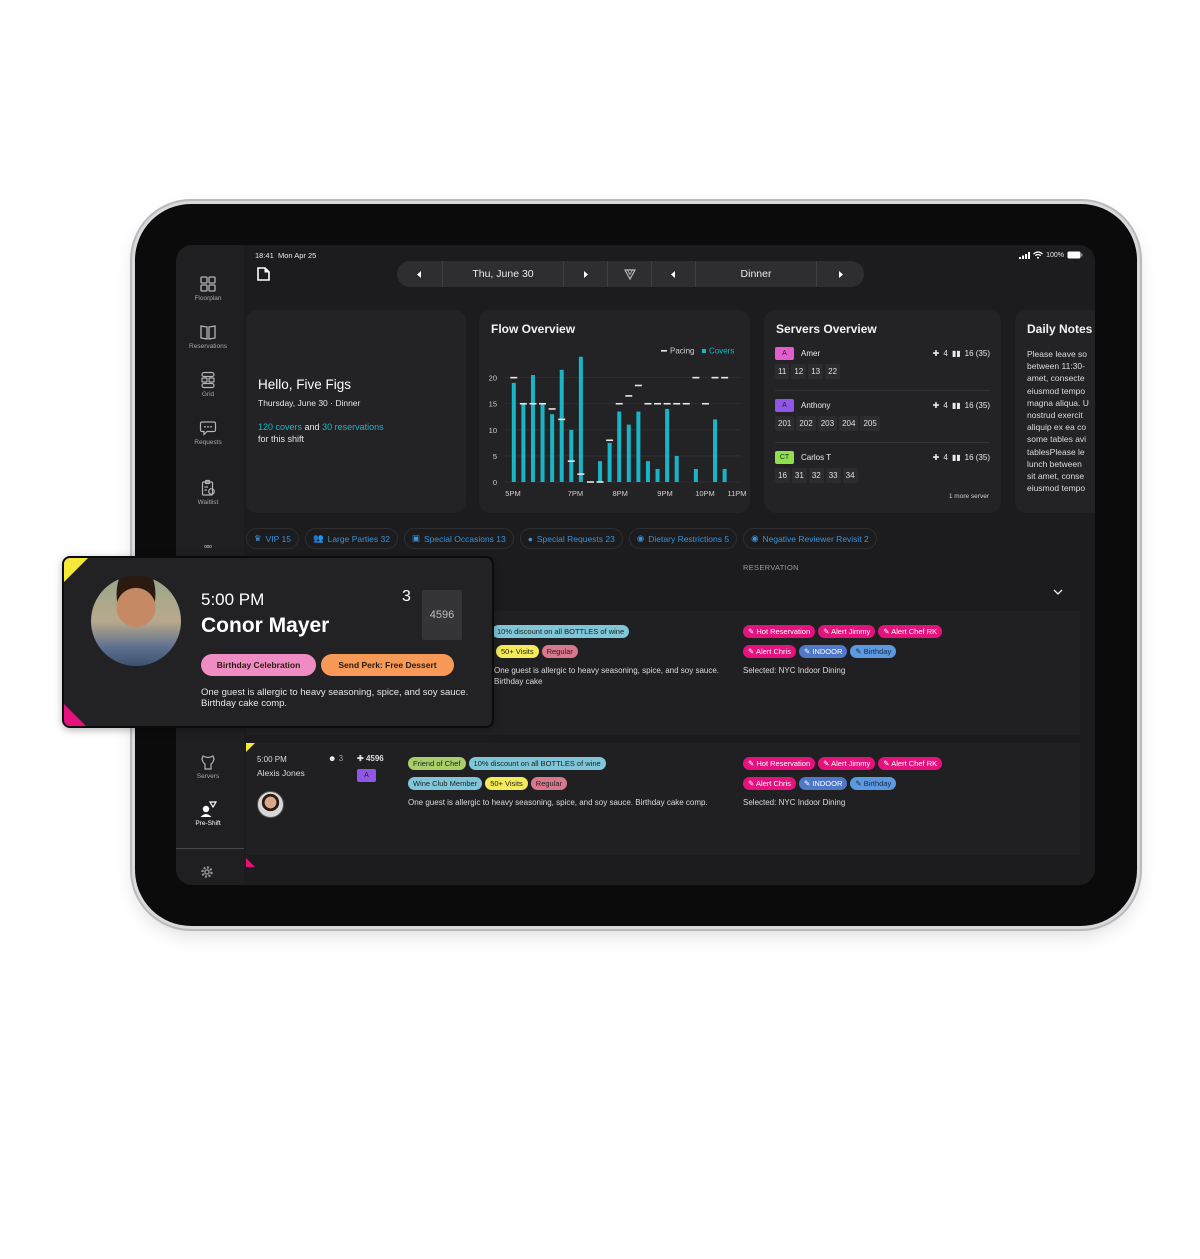 Image resolution: width=1200 pixels, height=1259 pixels. I want to click on wifi-icon, so click(1038, 255).